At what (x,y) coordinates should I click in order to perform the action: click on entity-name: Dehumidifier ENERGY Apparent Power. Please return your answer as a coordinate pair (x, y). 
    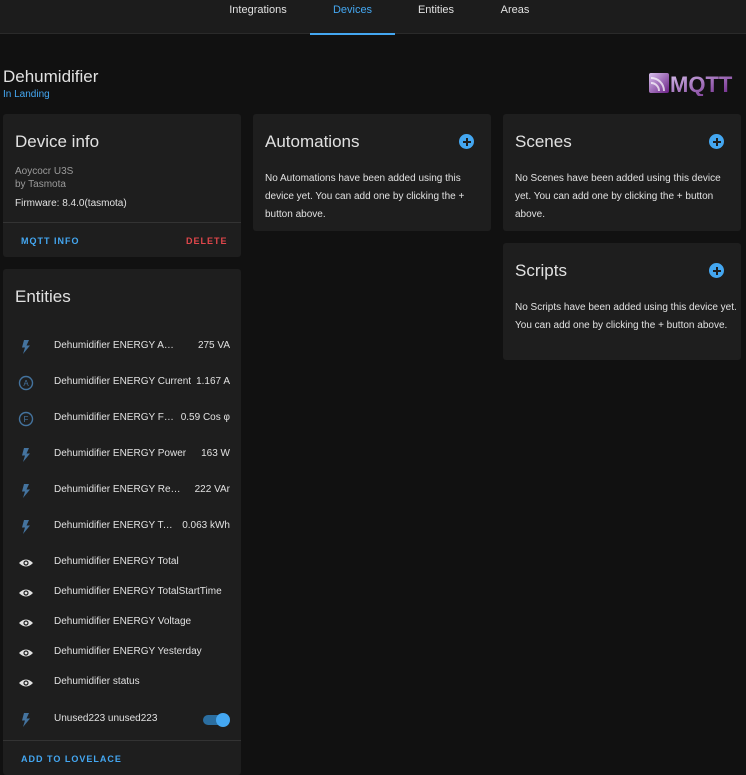
    Looking at the image, I should click on (114, 345).